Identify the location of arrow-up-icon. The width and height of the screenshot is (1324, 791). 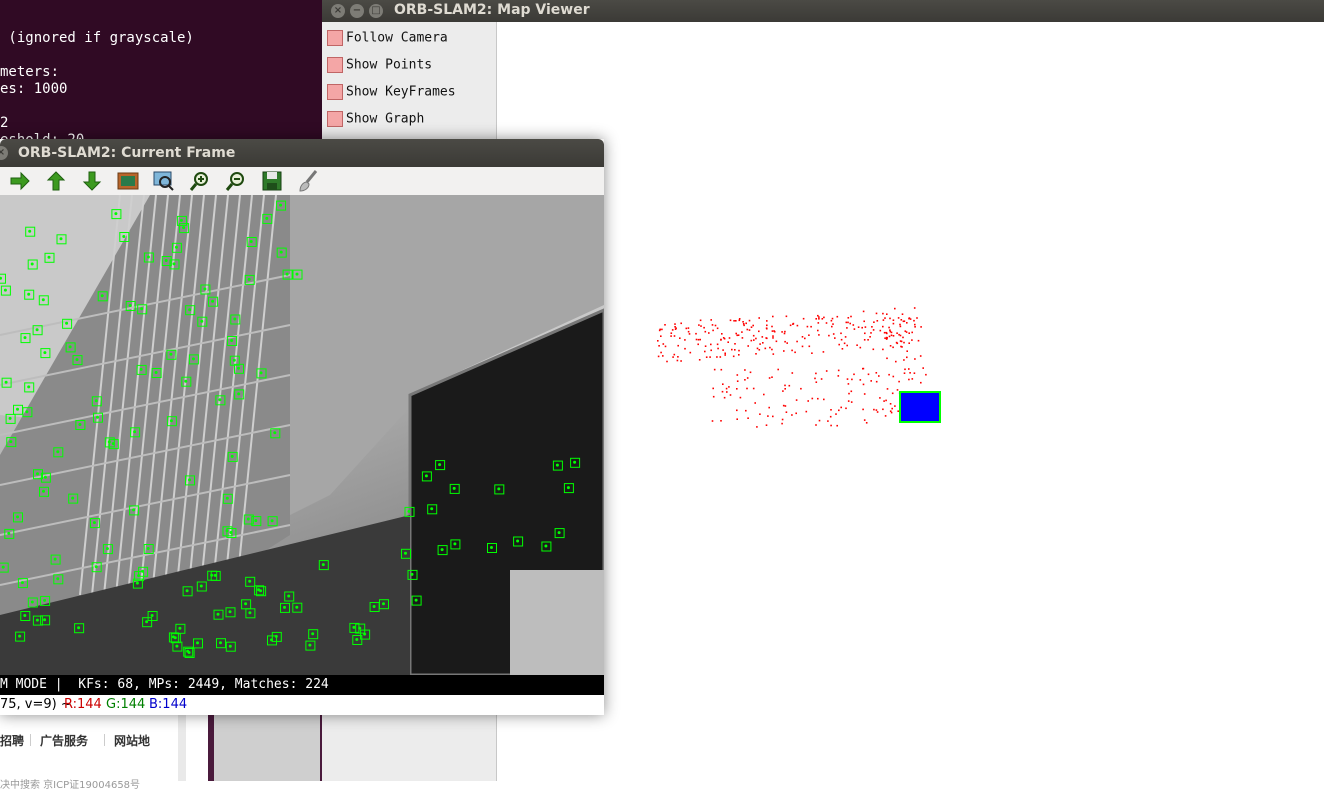
(56, 181).